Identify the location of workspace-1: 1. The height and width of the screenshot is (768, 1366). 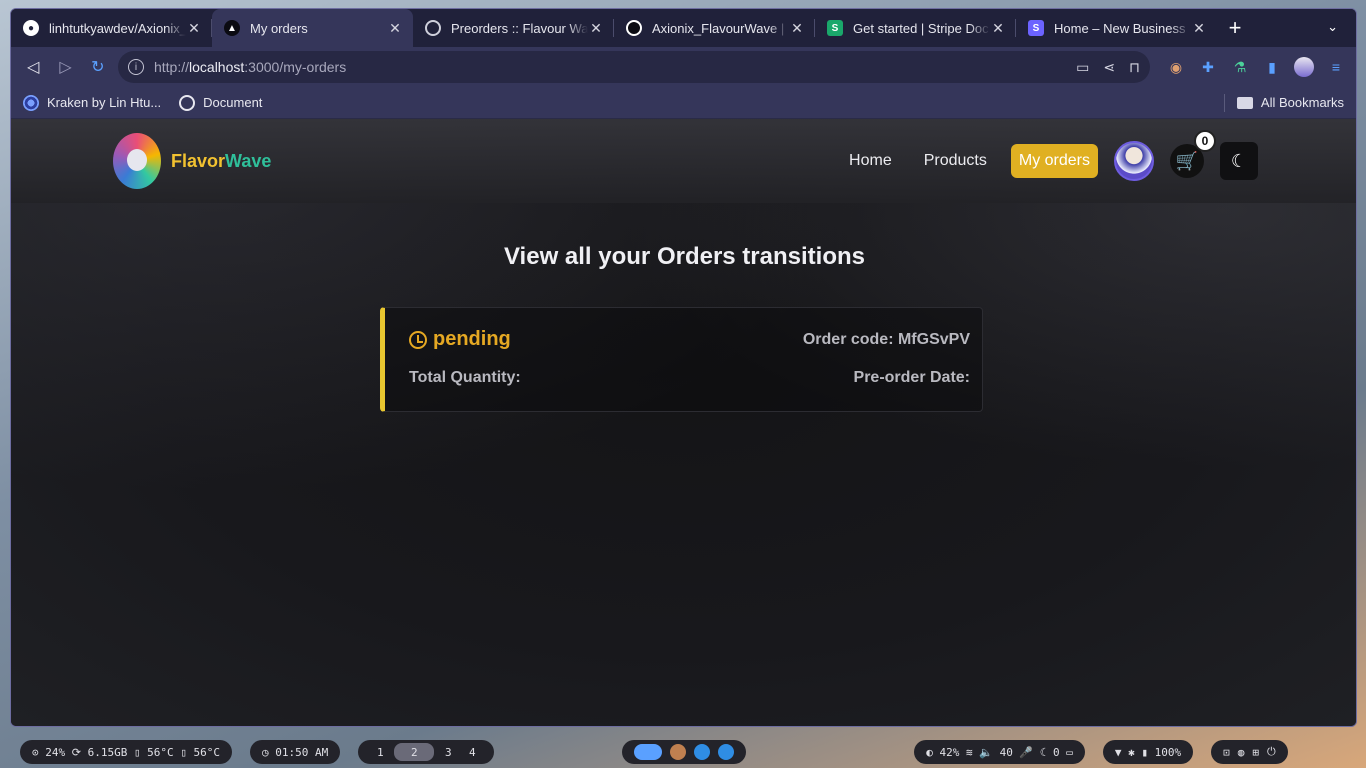
(380, 752).